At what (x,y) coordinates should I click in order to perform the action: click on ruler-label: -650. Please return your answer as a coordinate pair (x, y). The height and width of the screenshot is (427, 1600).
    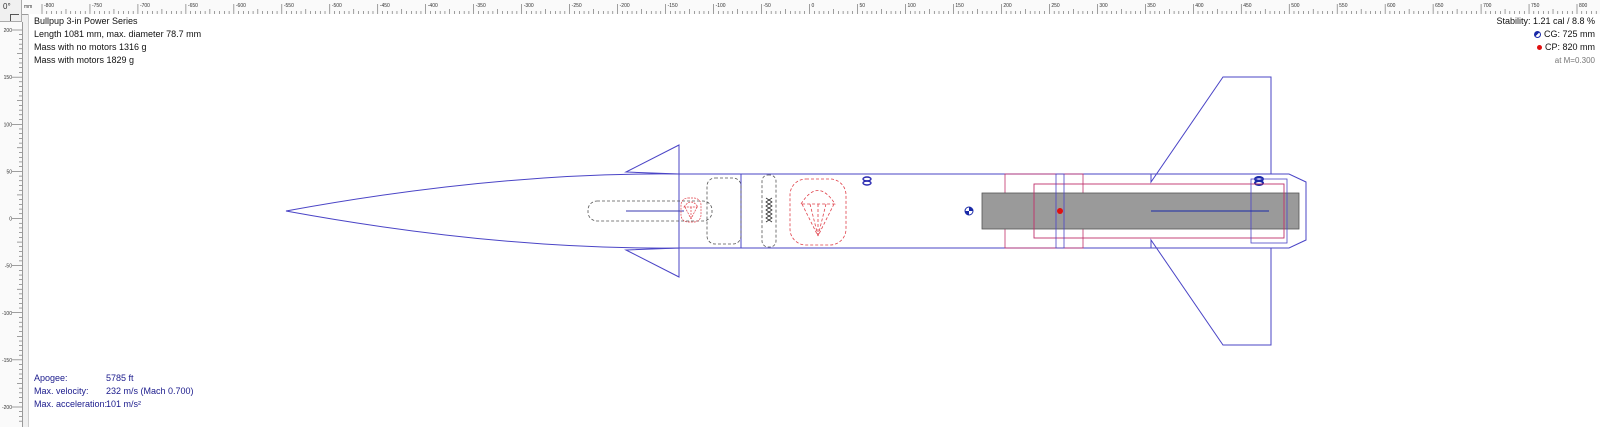
    Looking at the image, I should click on (193, 6).